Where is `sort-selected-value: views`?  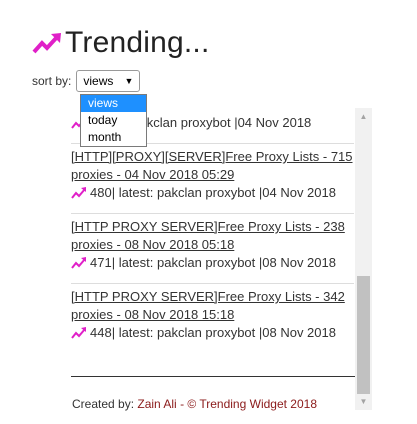
sort-selected-value: views is located at coordinates (98, 81).